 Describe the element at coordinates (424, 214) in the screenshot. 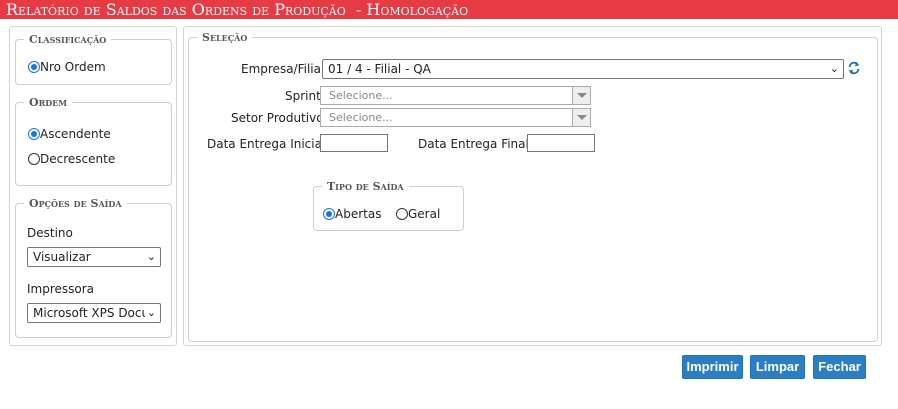

I see `radio-geral-label: Geral` at that location.